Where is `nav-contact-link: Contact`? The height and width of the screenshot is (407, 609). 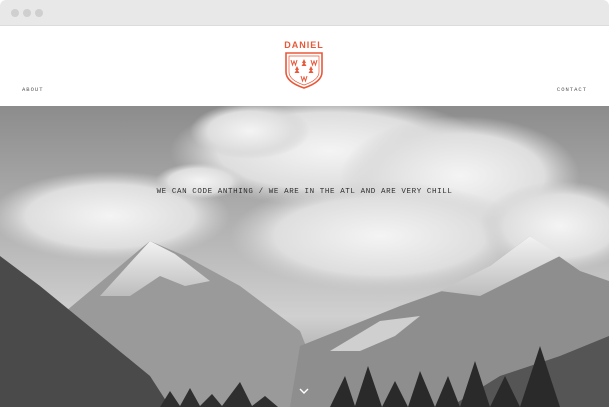 nav-contact-link: Contact is located at coordinates (572, 89).